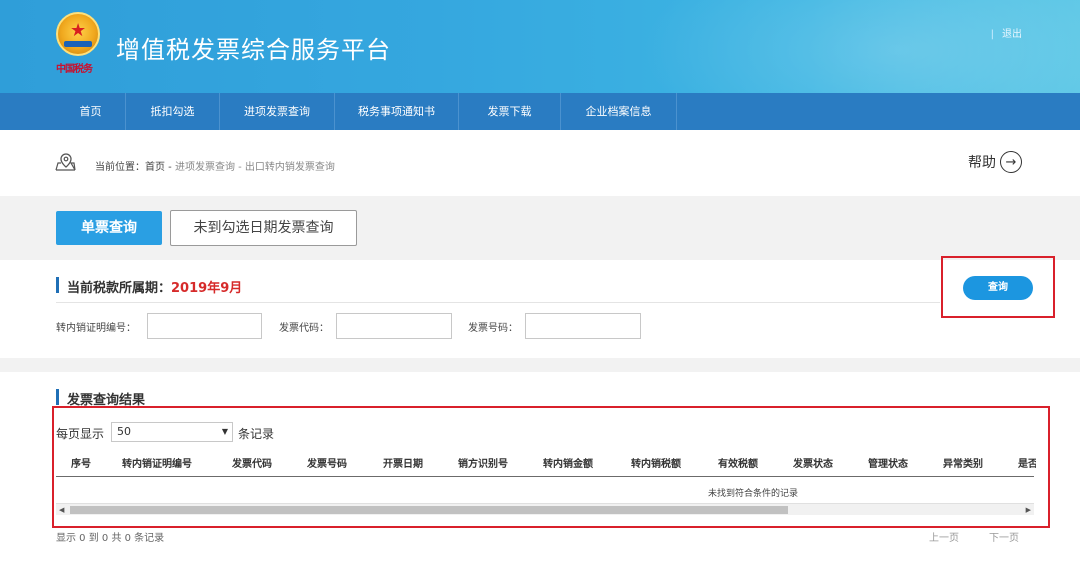  I want to click on results-summary: 显示 0 到 0 共 0 条记录, so click(110, 538).